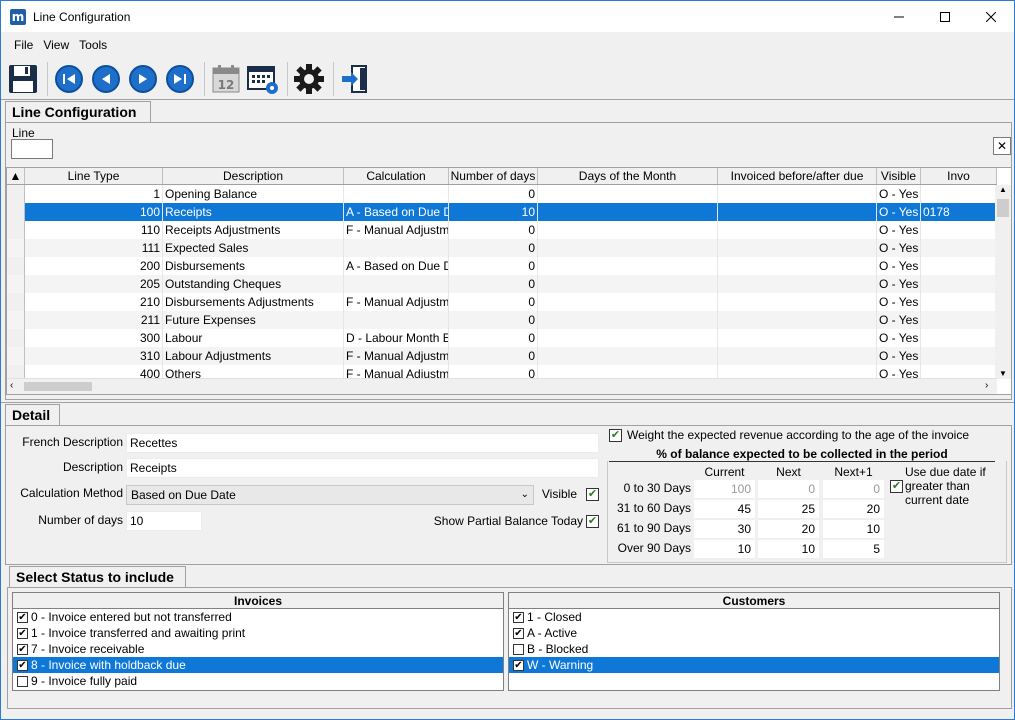 The height and width of the screenshot is (720, 1015). Describe the element at coordinates (94, 230) in the screenshot. I see `cell-type: 110` at that location.